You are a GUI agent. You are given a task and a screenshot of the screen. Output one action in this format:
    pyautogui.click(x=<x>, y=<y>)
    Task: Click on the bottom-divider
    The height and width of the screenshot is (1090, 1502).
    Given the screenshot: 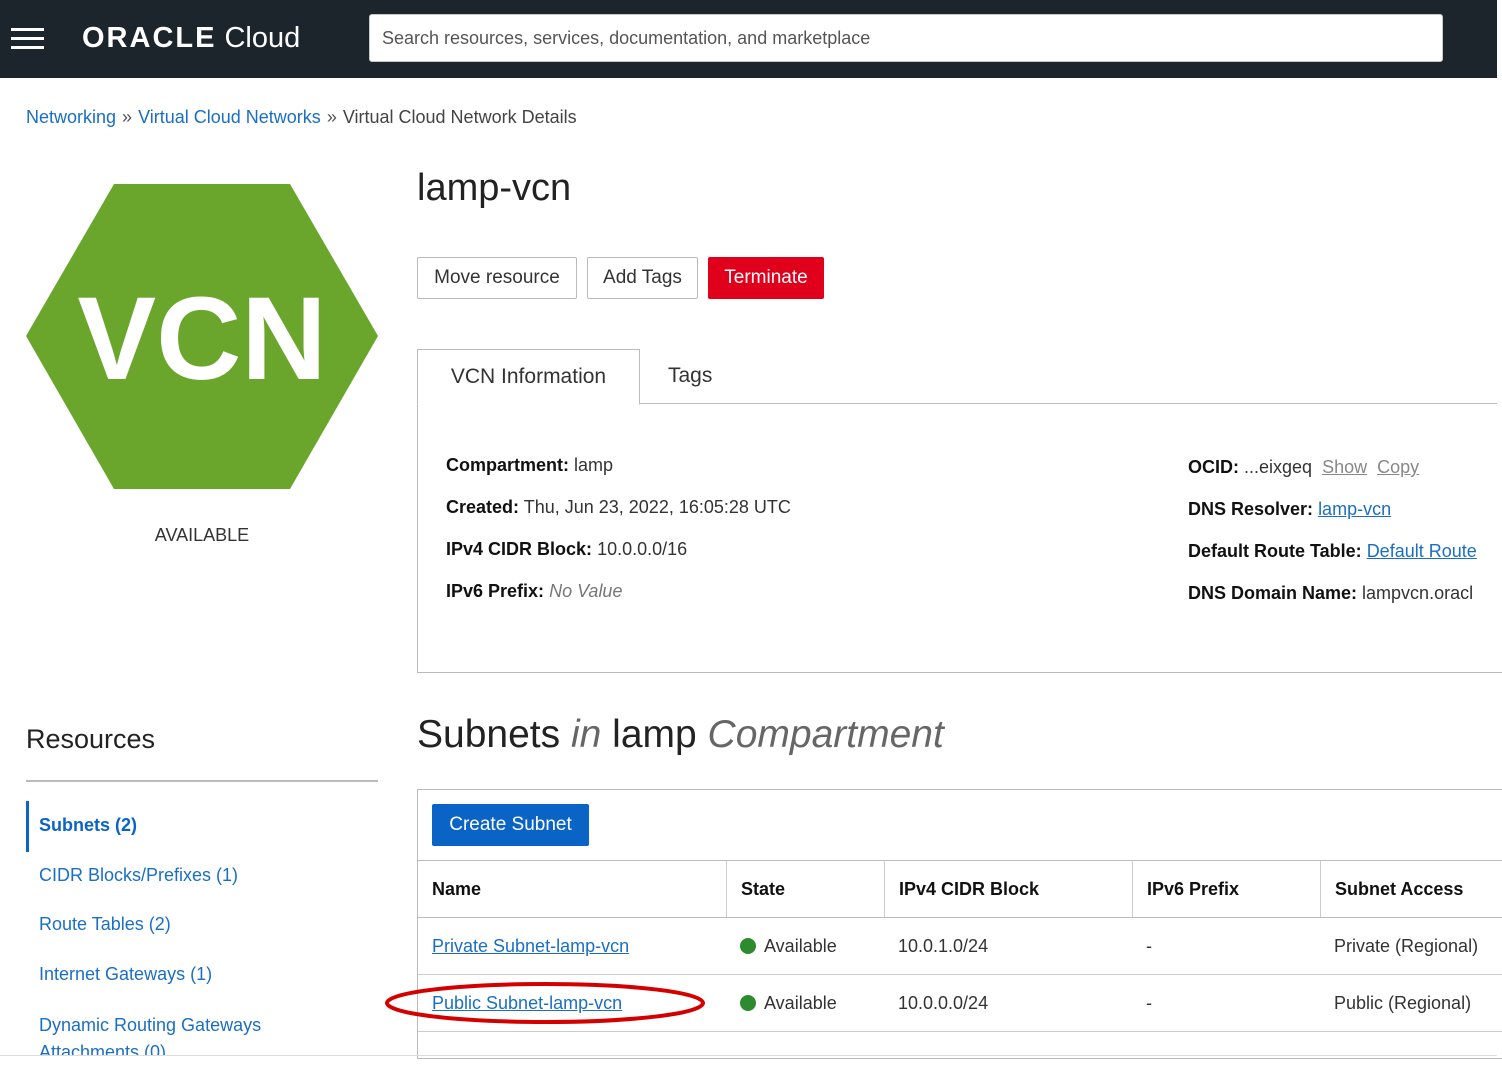 What is the action you would take?
    pyautogui.click(x=748, y=1055)
    